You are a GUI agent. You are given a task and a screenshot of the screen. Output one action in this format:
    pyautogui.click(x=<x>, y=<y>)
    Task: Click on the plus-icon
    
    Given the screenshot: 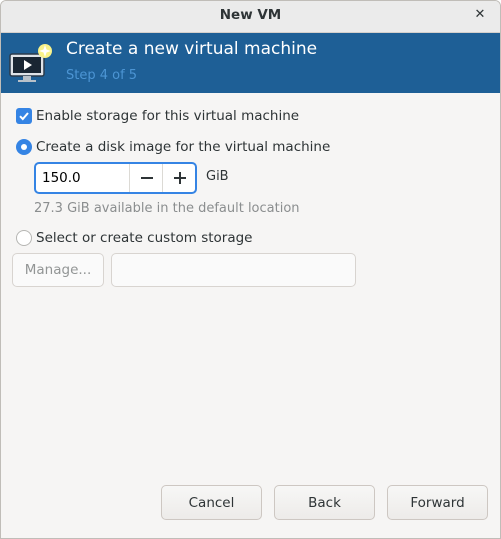 What is the action you would take?
    pyautogui.click(x=179, y=178)
    